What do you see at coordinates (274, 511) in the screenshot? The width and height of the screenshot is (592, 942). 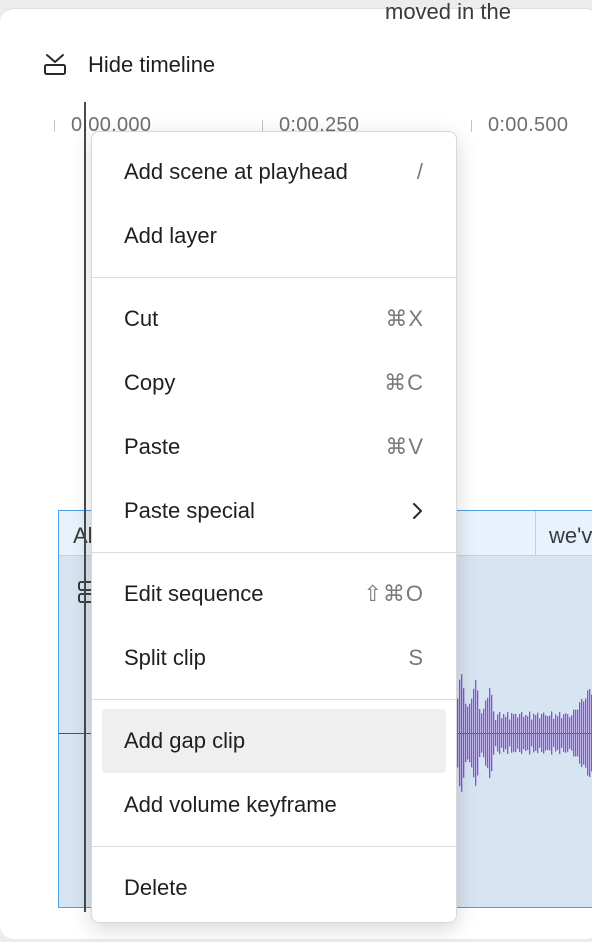 I see `menu-item-paste-special: Paste special` at bounding box center [274, 511].